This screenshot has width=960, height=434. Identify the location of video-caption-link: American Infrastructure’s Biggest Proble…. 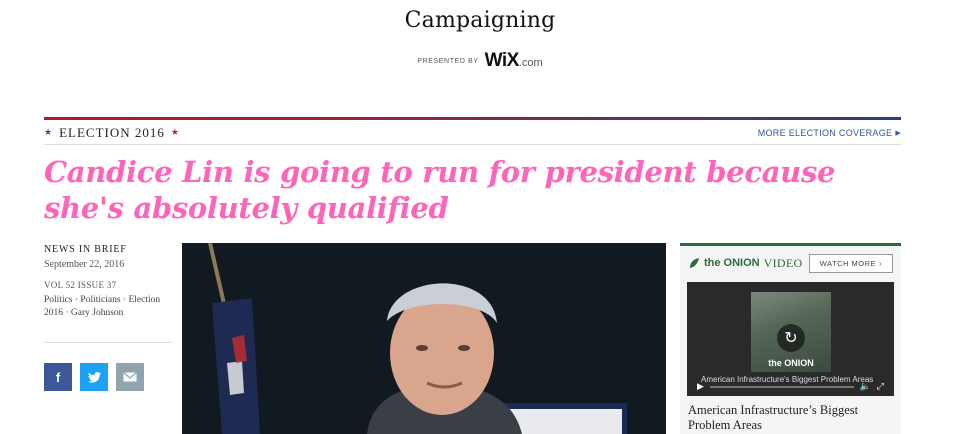
(790, 418).